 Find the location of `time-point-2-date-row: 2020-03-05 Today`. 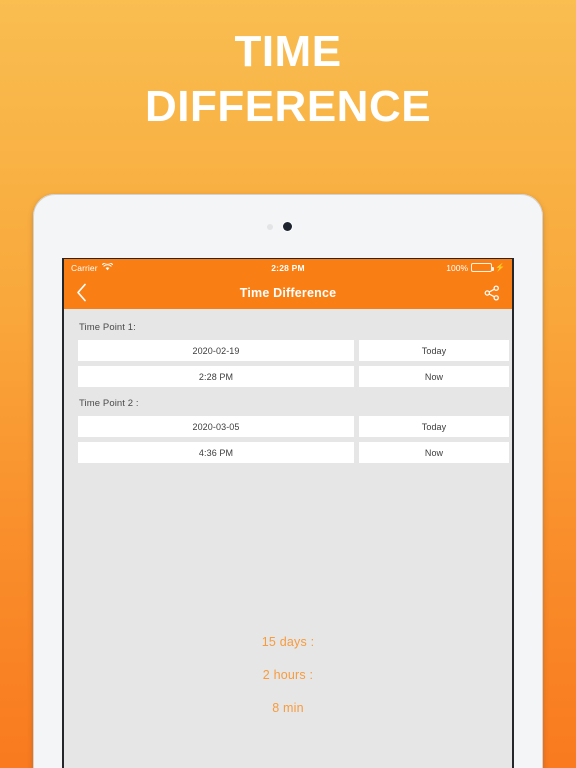

time-point-2-date-row: 2020-03-05 Today is located at coordinates (293, 426).